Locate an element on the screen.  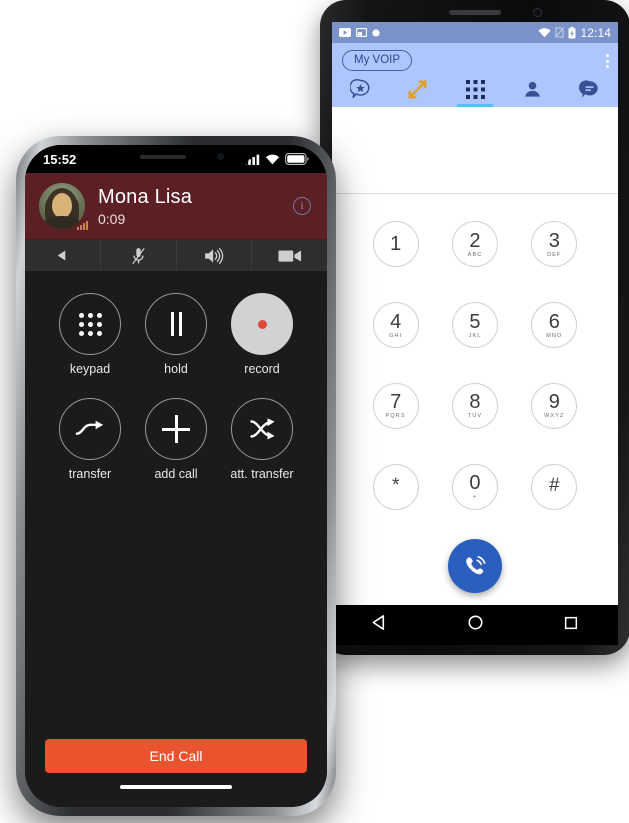
iphone-notch is located at coordinates (176, 157).